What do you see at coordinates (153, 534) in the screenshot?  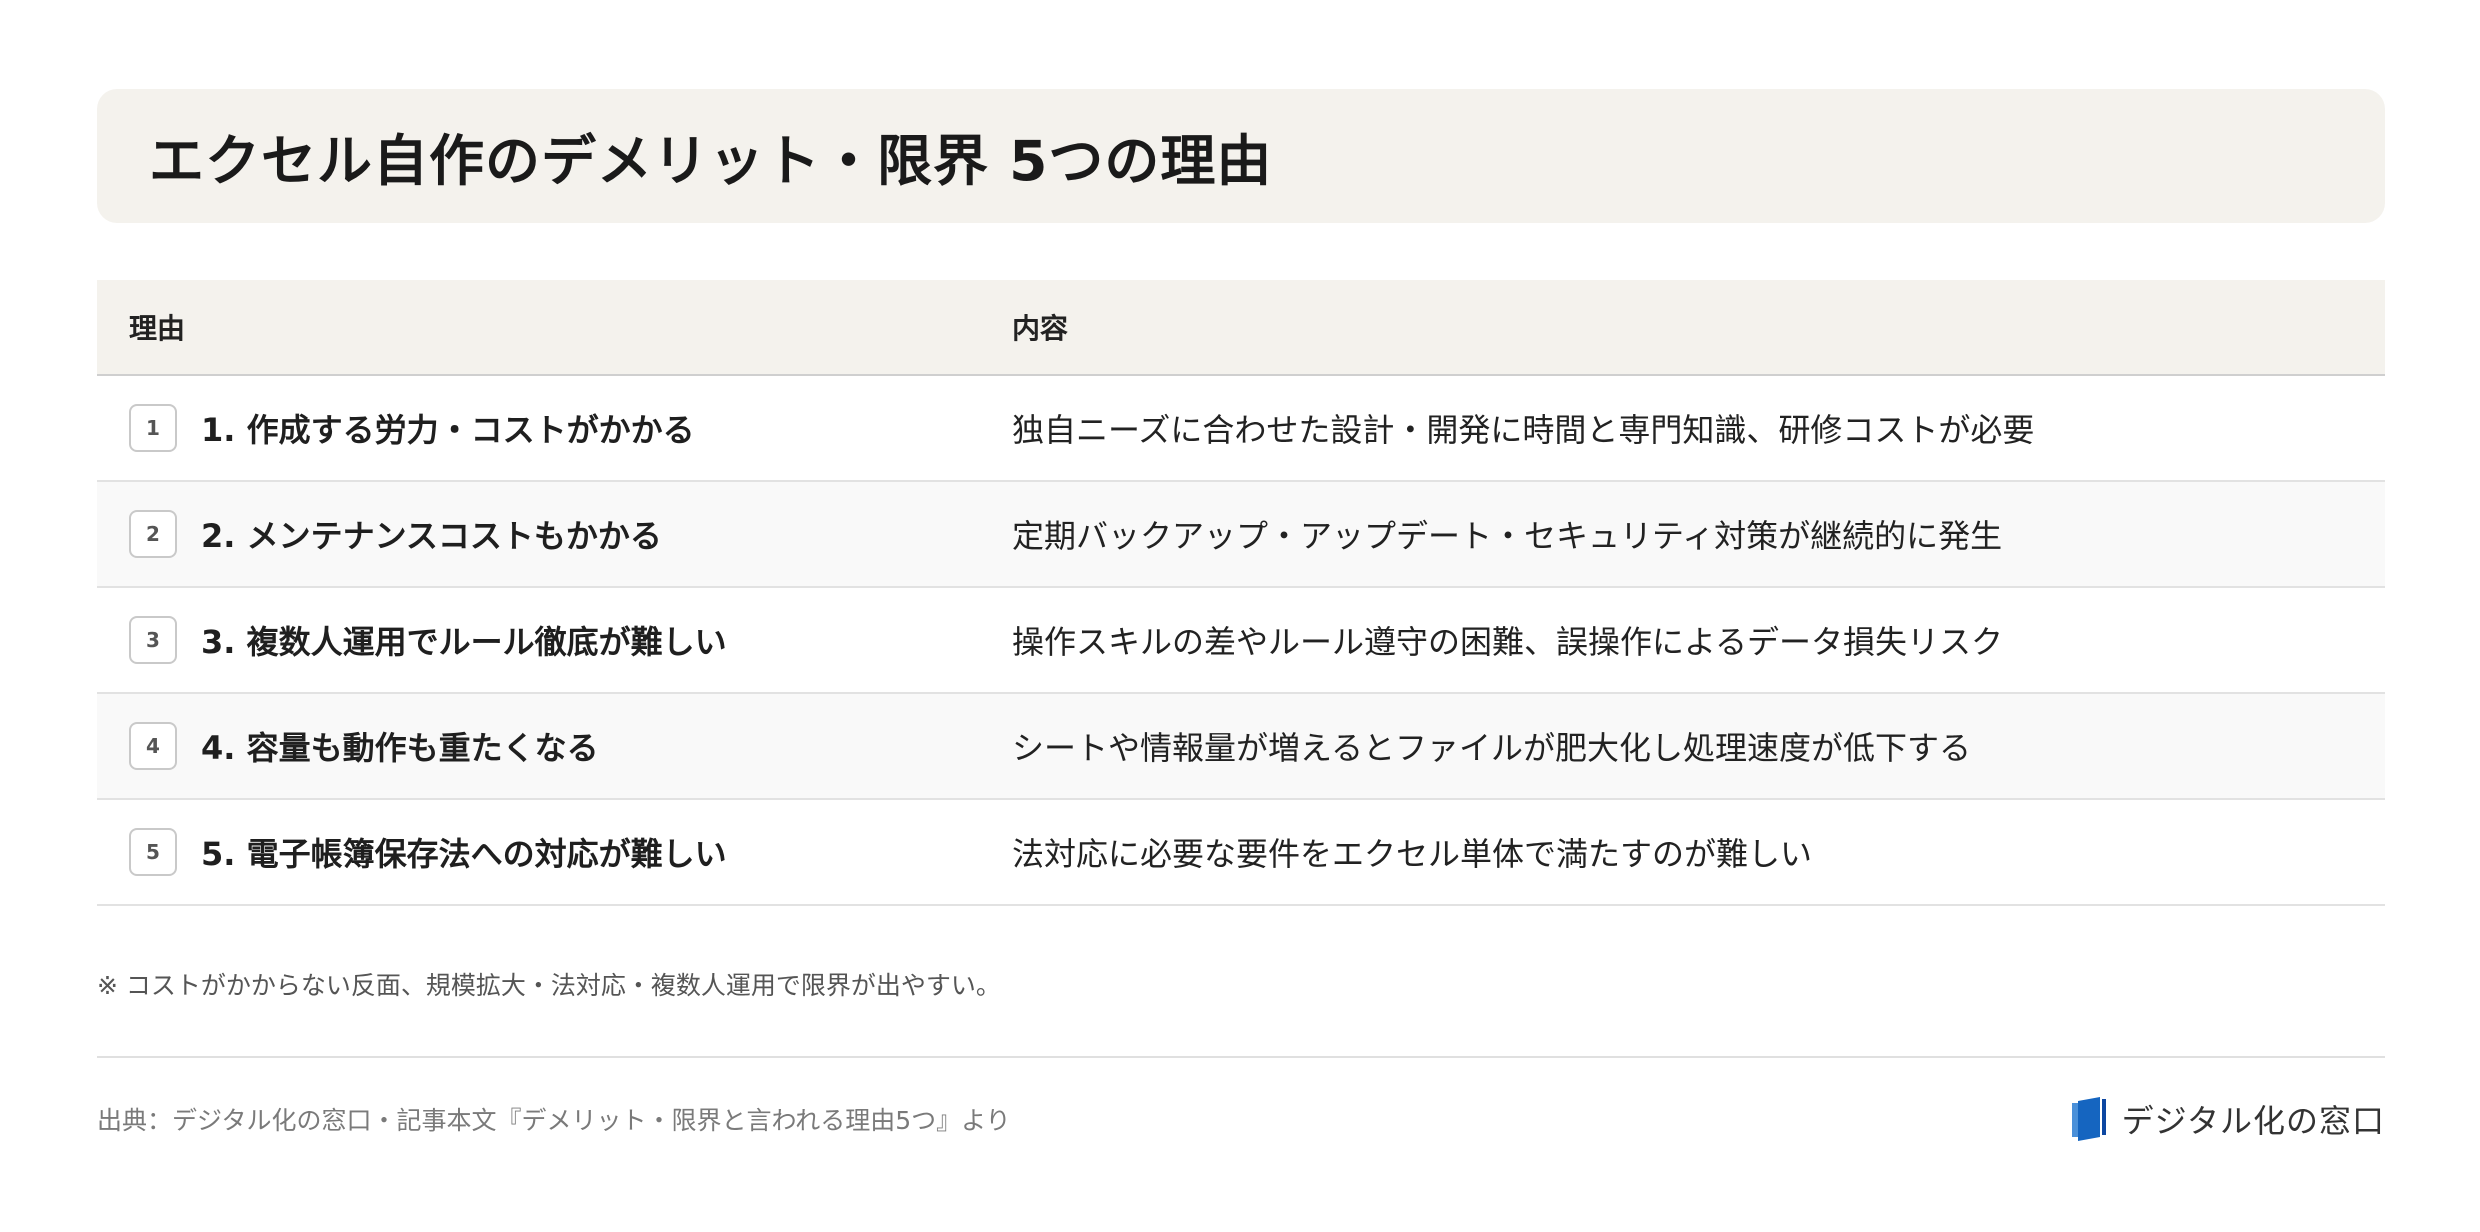 I see `number-badge: 2` at bounding box center [153, 534].